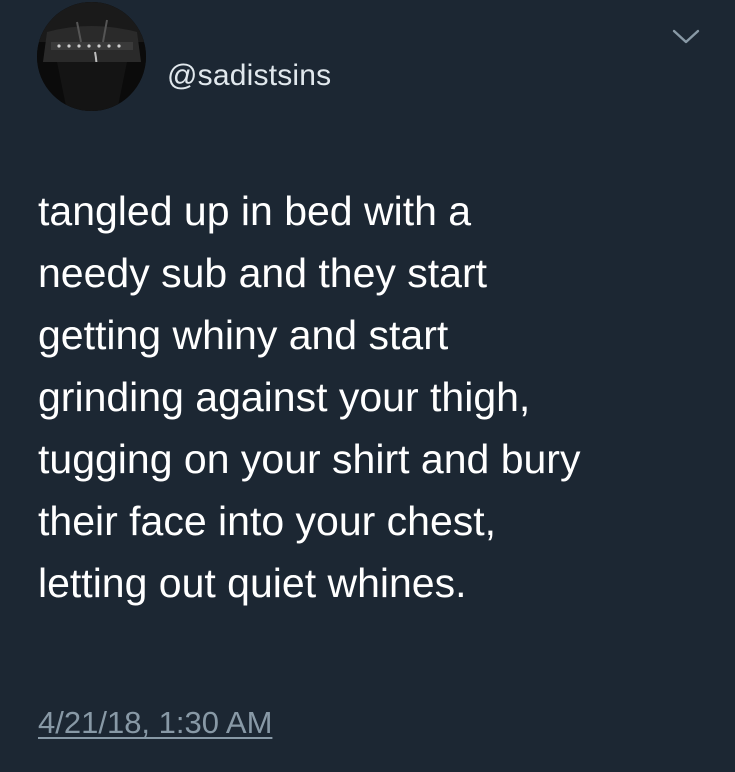 The image size is (735, 772). What do you see at coordinates (686, 36) in the screenshot?
I see `chevron-down-icon` at bounding box center [686, 36].